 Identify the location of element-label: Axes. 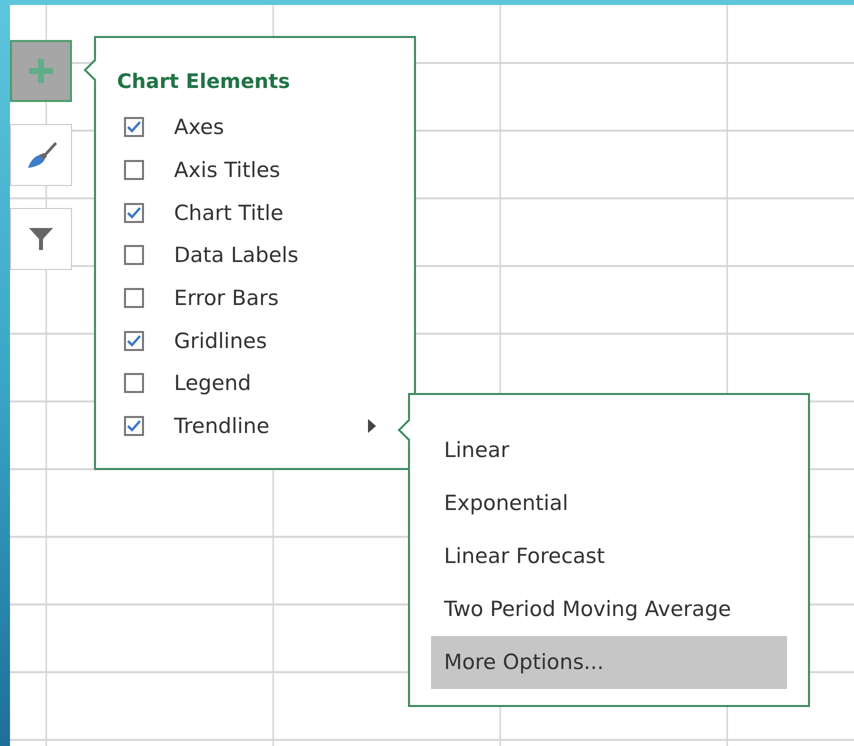
(199, 127).